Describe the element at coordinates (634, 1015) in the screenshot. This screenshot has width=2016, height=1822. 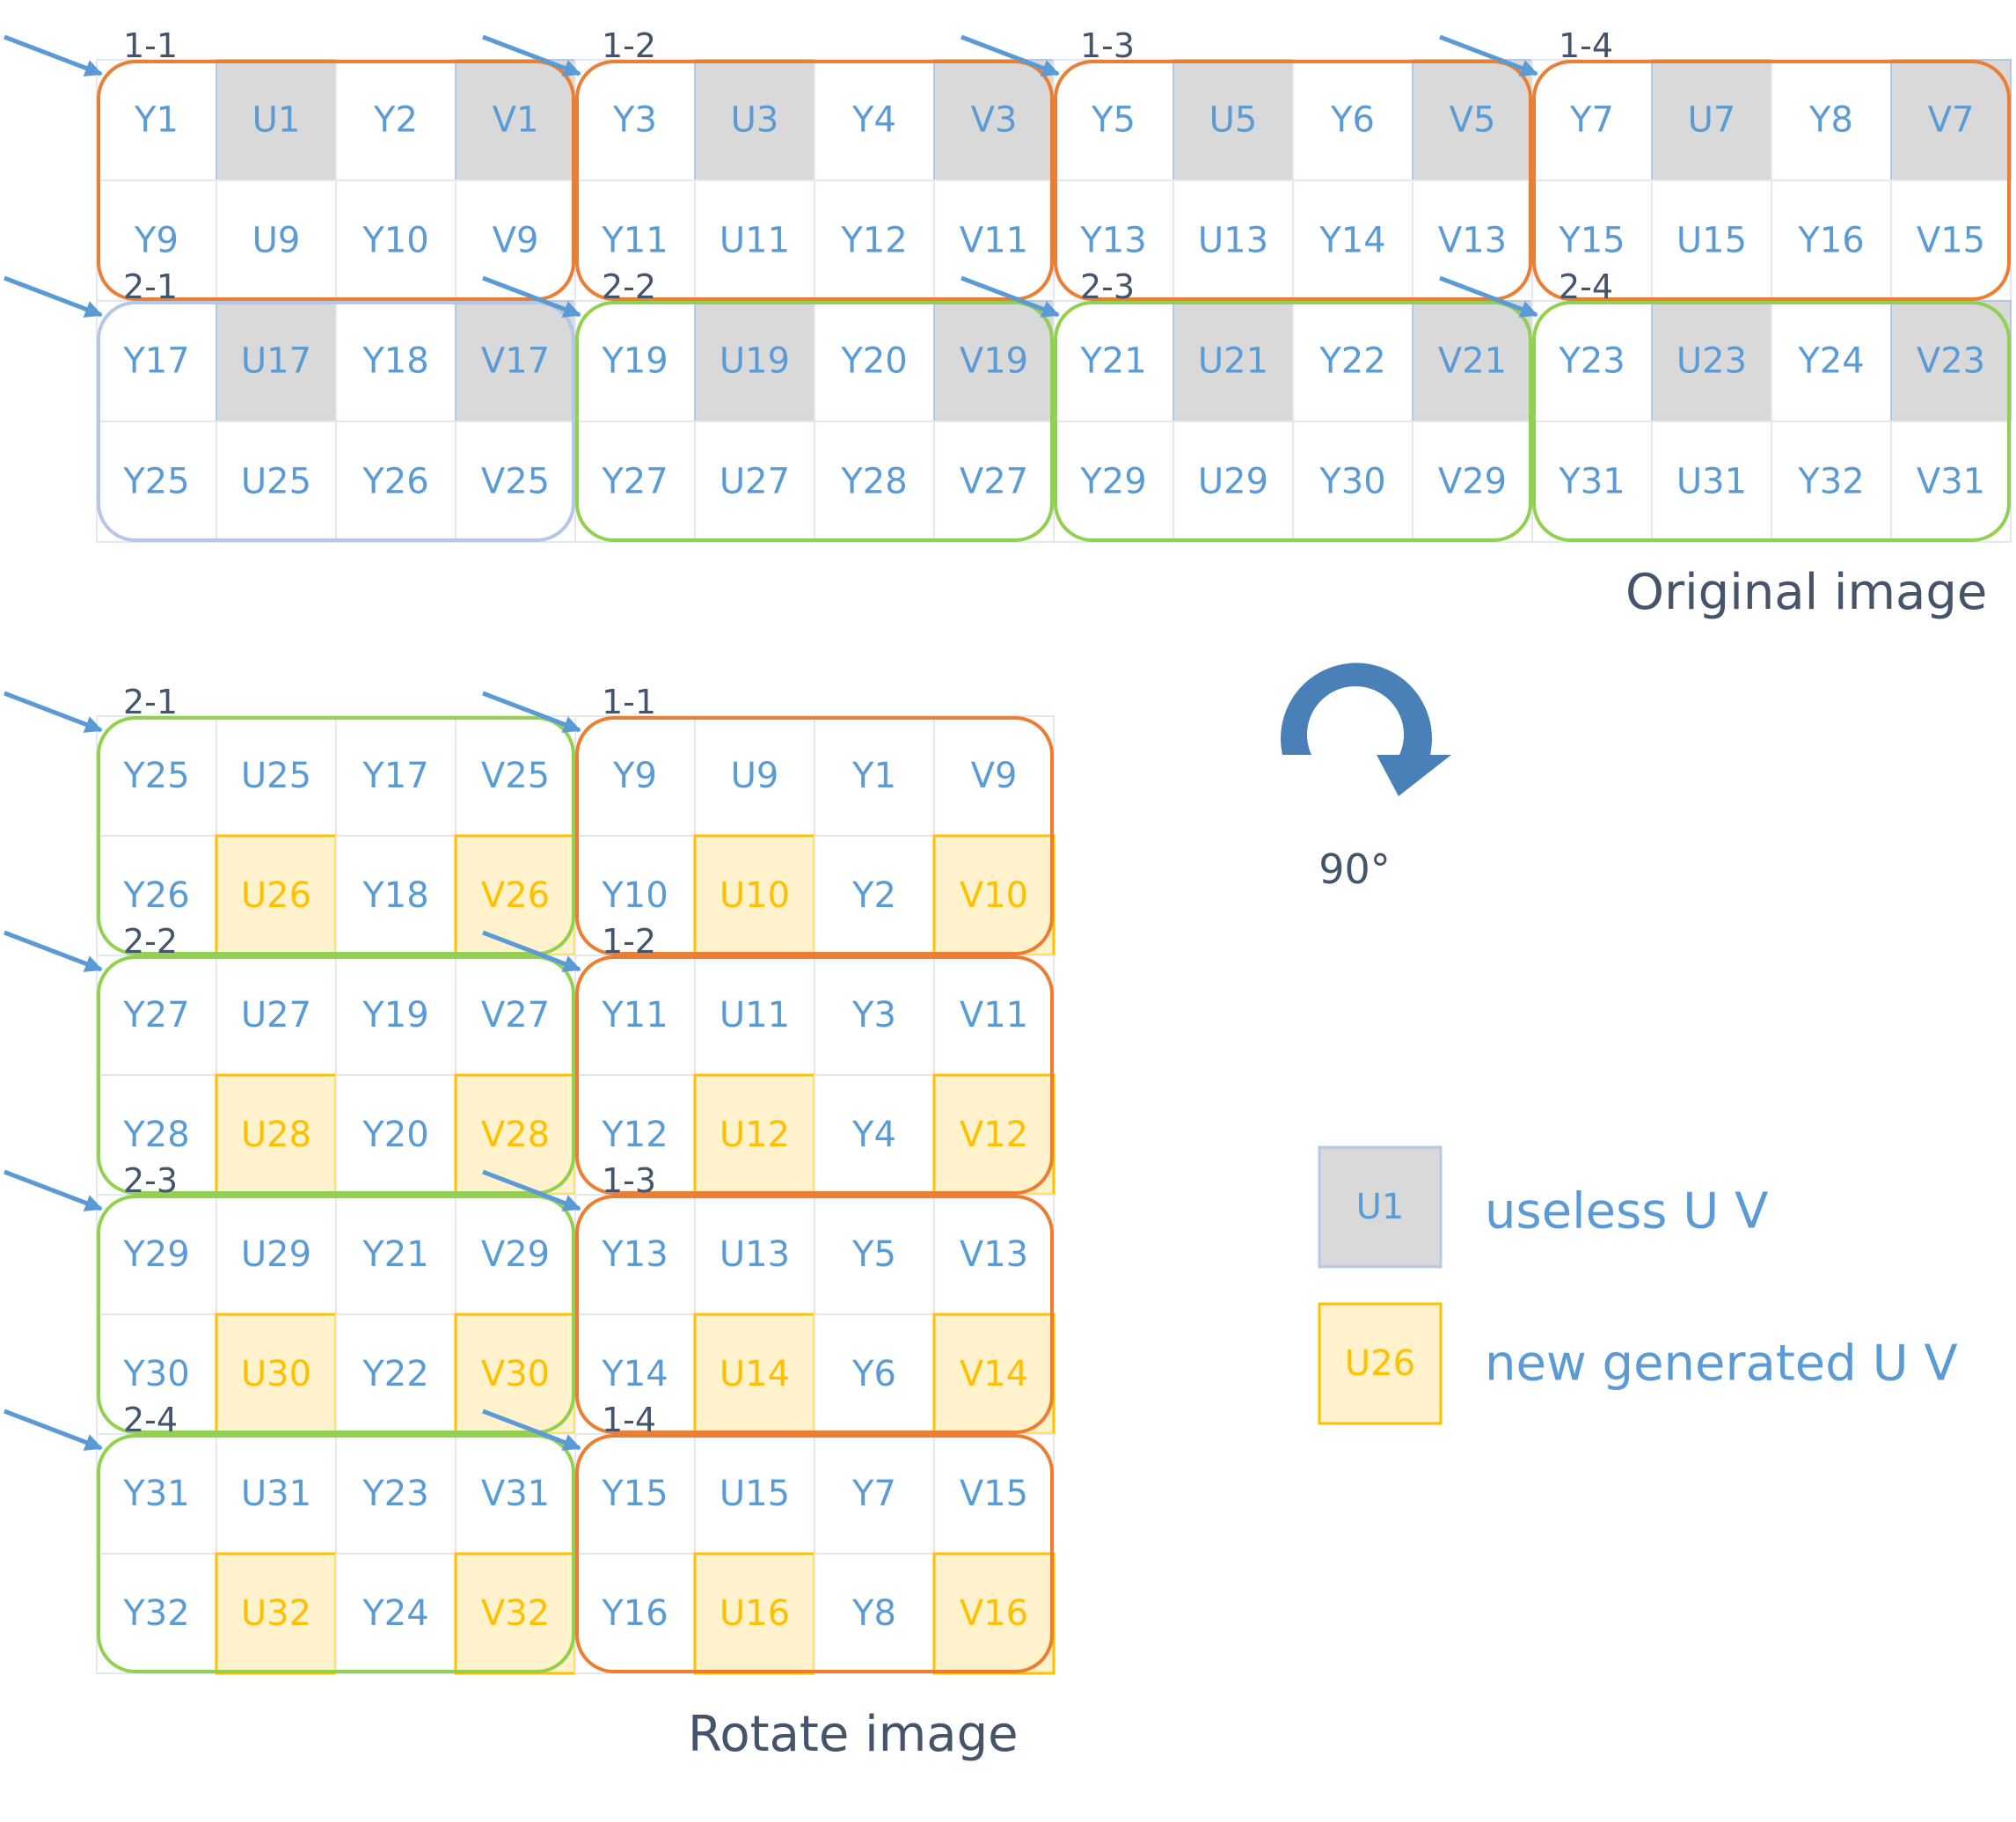
I see `grid-cell-label: Y11` at that location.